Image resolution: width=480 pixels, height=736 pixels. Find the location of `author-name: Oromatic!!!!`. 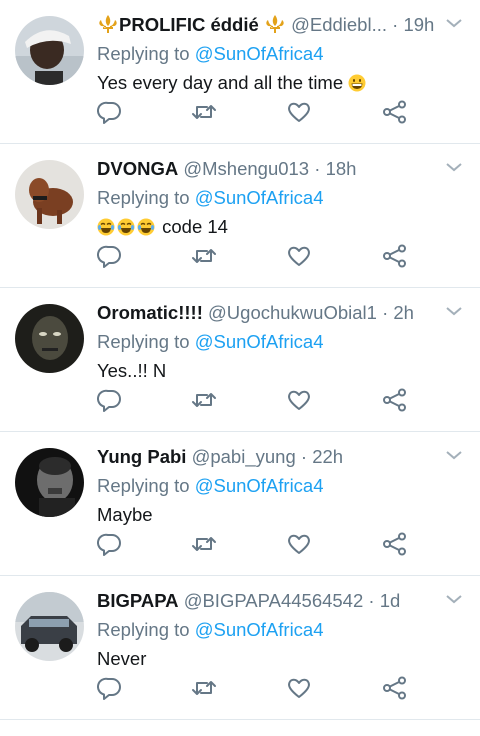

author-name: Oromatic!!!! is located at coordinates (150, 312).